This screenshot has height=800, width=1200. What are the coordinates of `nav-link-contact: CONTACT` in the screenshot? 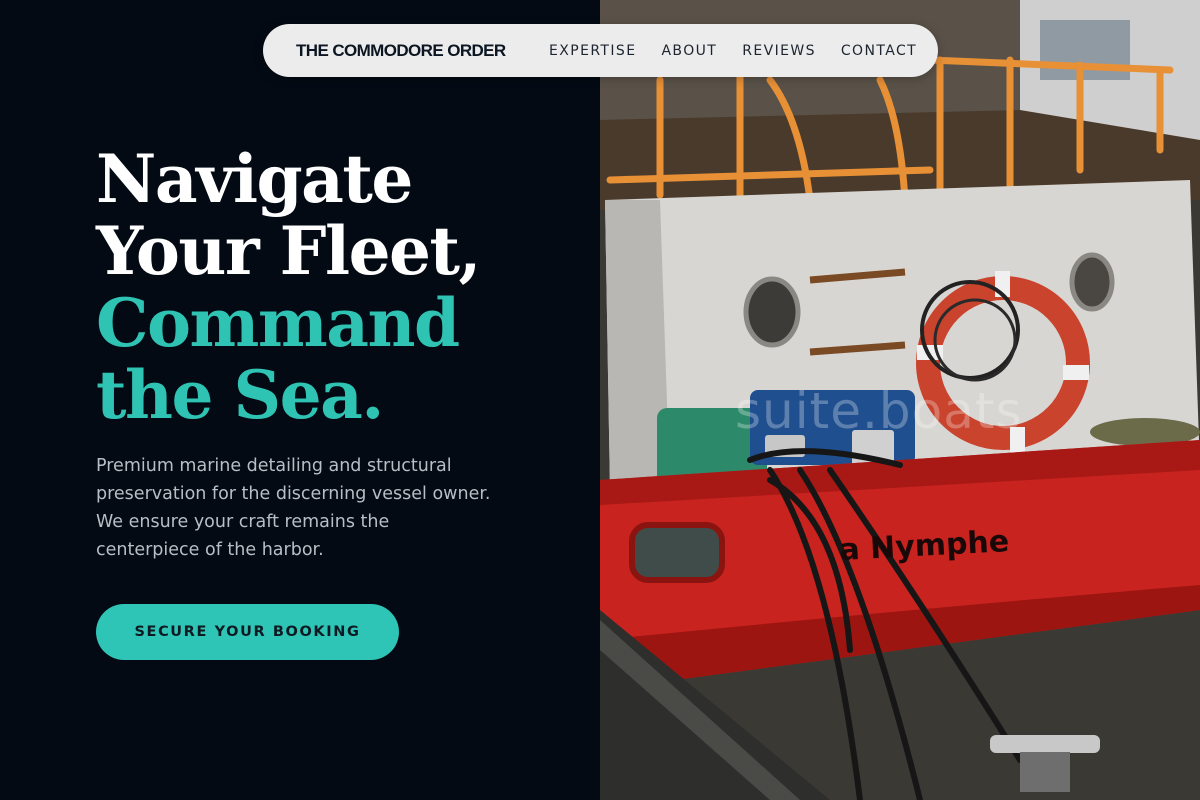 It's located at (879, 51).